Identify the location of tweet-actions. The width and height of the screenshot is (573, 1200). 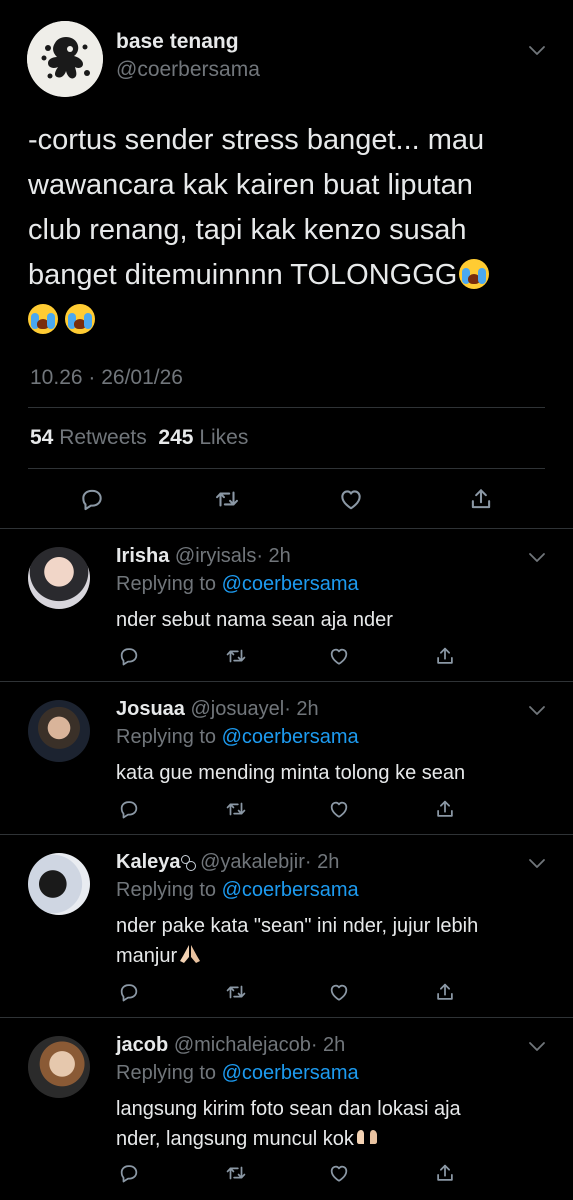
(286, 499).